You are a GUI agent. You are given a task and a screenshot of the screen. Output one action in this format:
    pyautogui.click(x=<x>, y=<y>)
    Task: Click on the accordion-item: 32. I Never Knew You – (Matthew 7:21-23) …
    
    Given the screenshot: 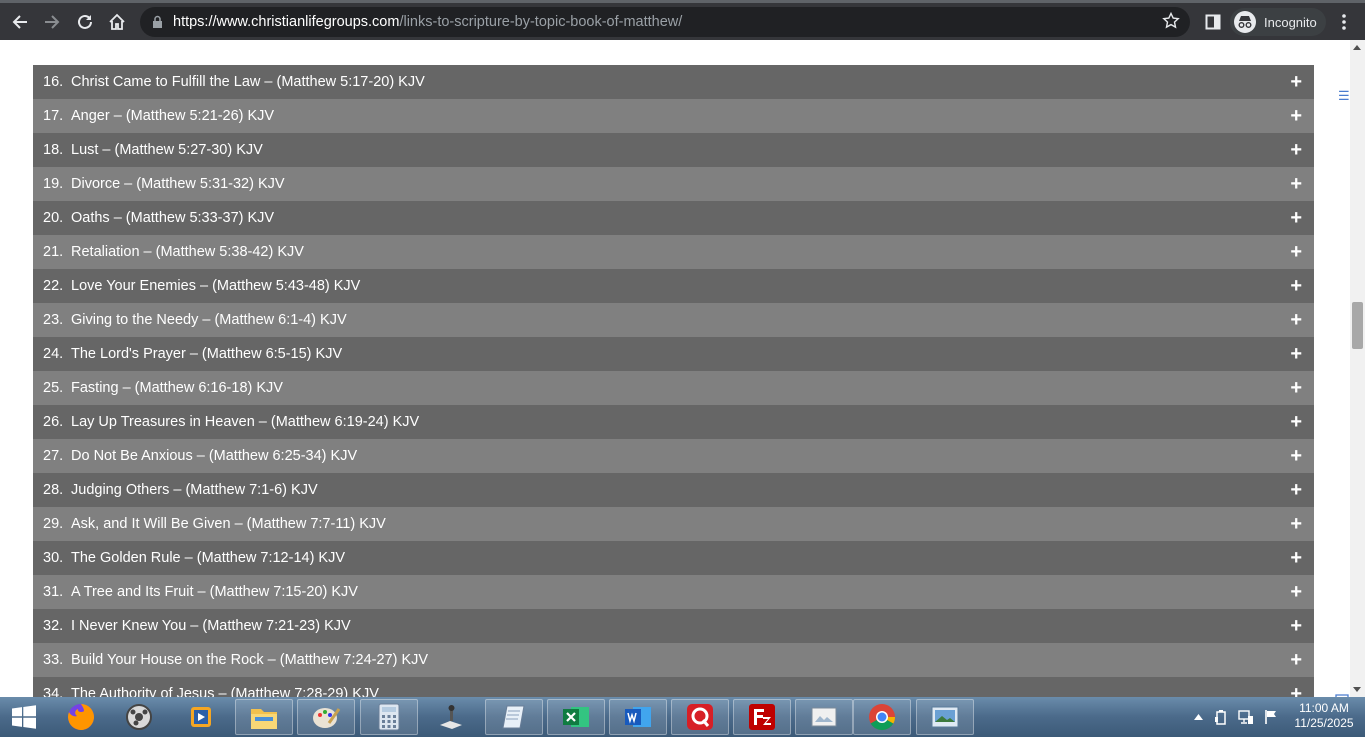 What is the action you would take?
    pyautogui.click(x=673, y=626)
    